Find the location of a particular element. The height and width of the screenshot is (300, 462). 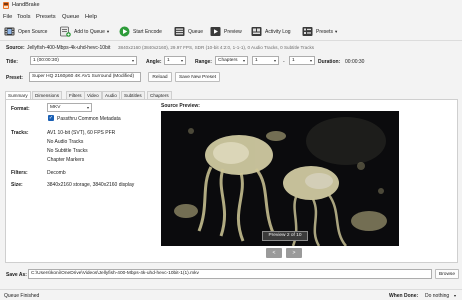

duration-value: 00:00:30 is located at coordinates (355, 62).